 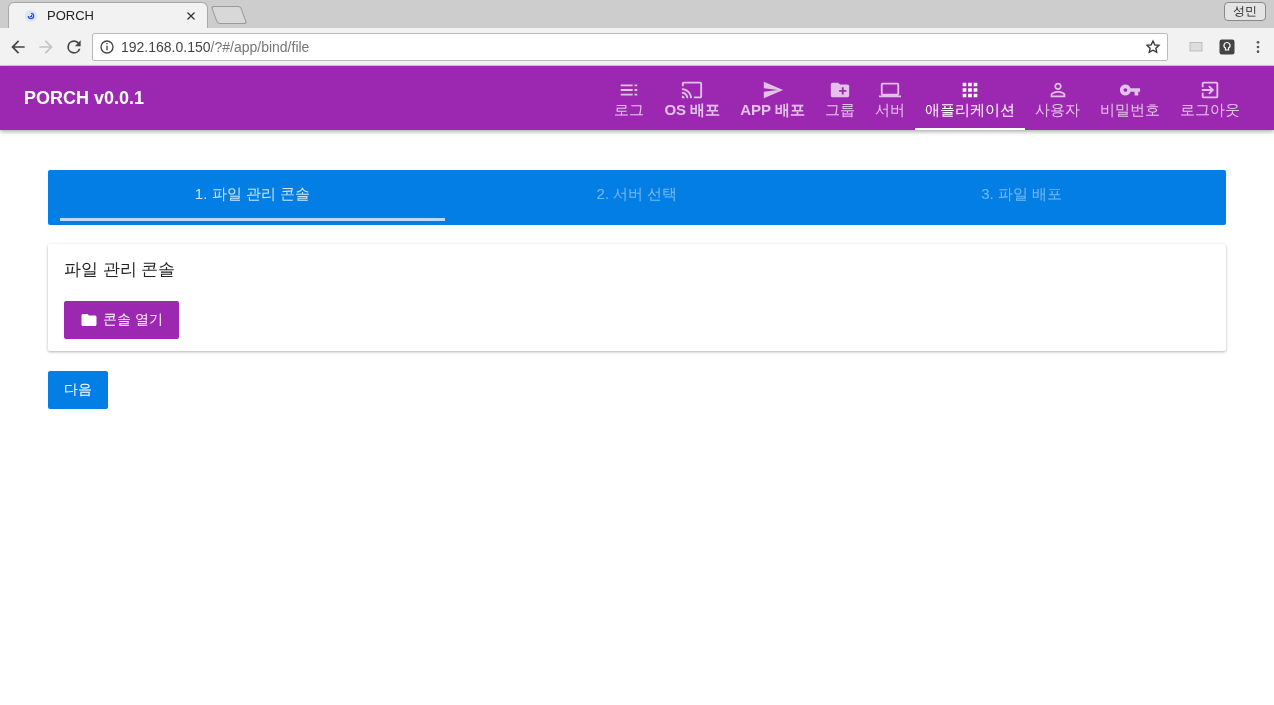 I want to click on info-icon, so click(x=107, y=46).